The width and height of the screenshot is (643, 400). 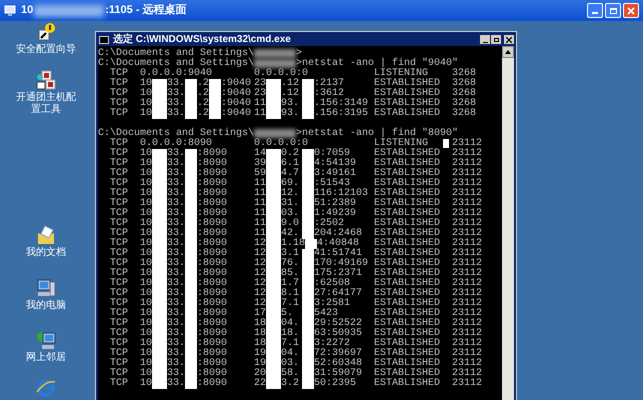 I want to click on foreign-address: 9.0, so click(x=290, y=224).